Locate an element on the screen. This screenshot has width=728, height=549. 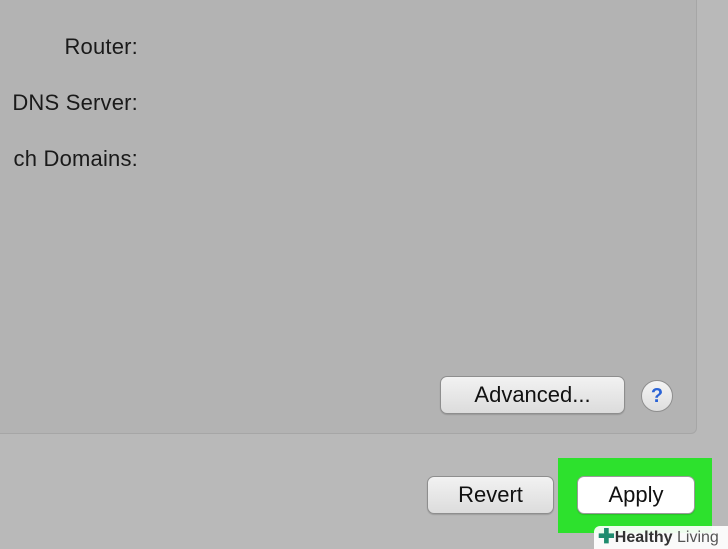
search-domains-label: ch Domains: is located at coordinates (75, 158).